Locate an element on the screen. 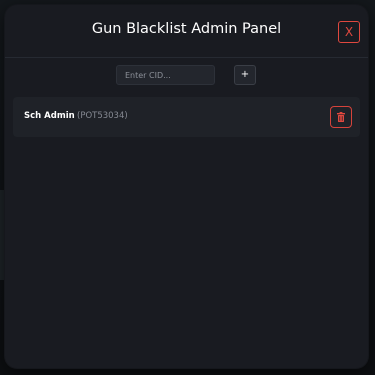  delete-entry-button is located at coordinates (341, 117).